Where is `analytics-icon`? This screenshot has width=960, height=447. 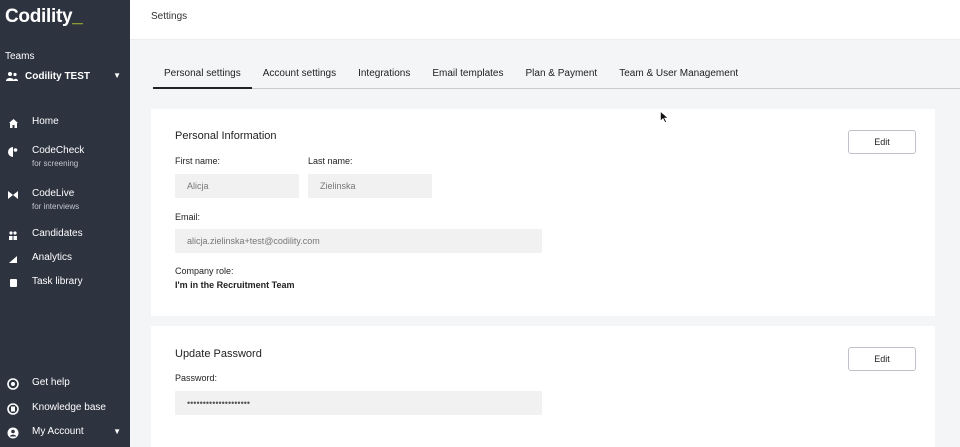
analytics-icon is located at coordinates (13, 259).